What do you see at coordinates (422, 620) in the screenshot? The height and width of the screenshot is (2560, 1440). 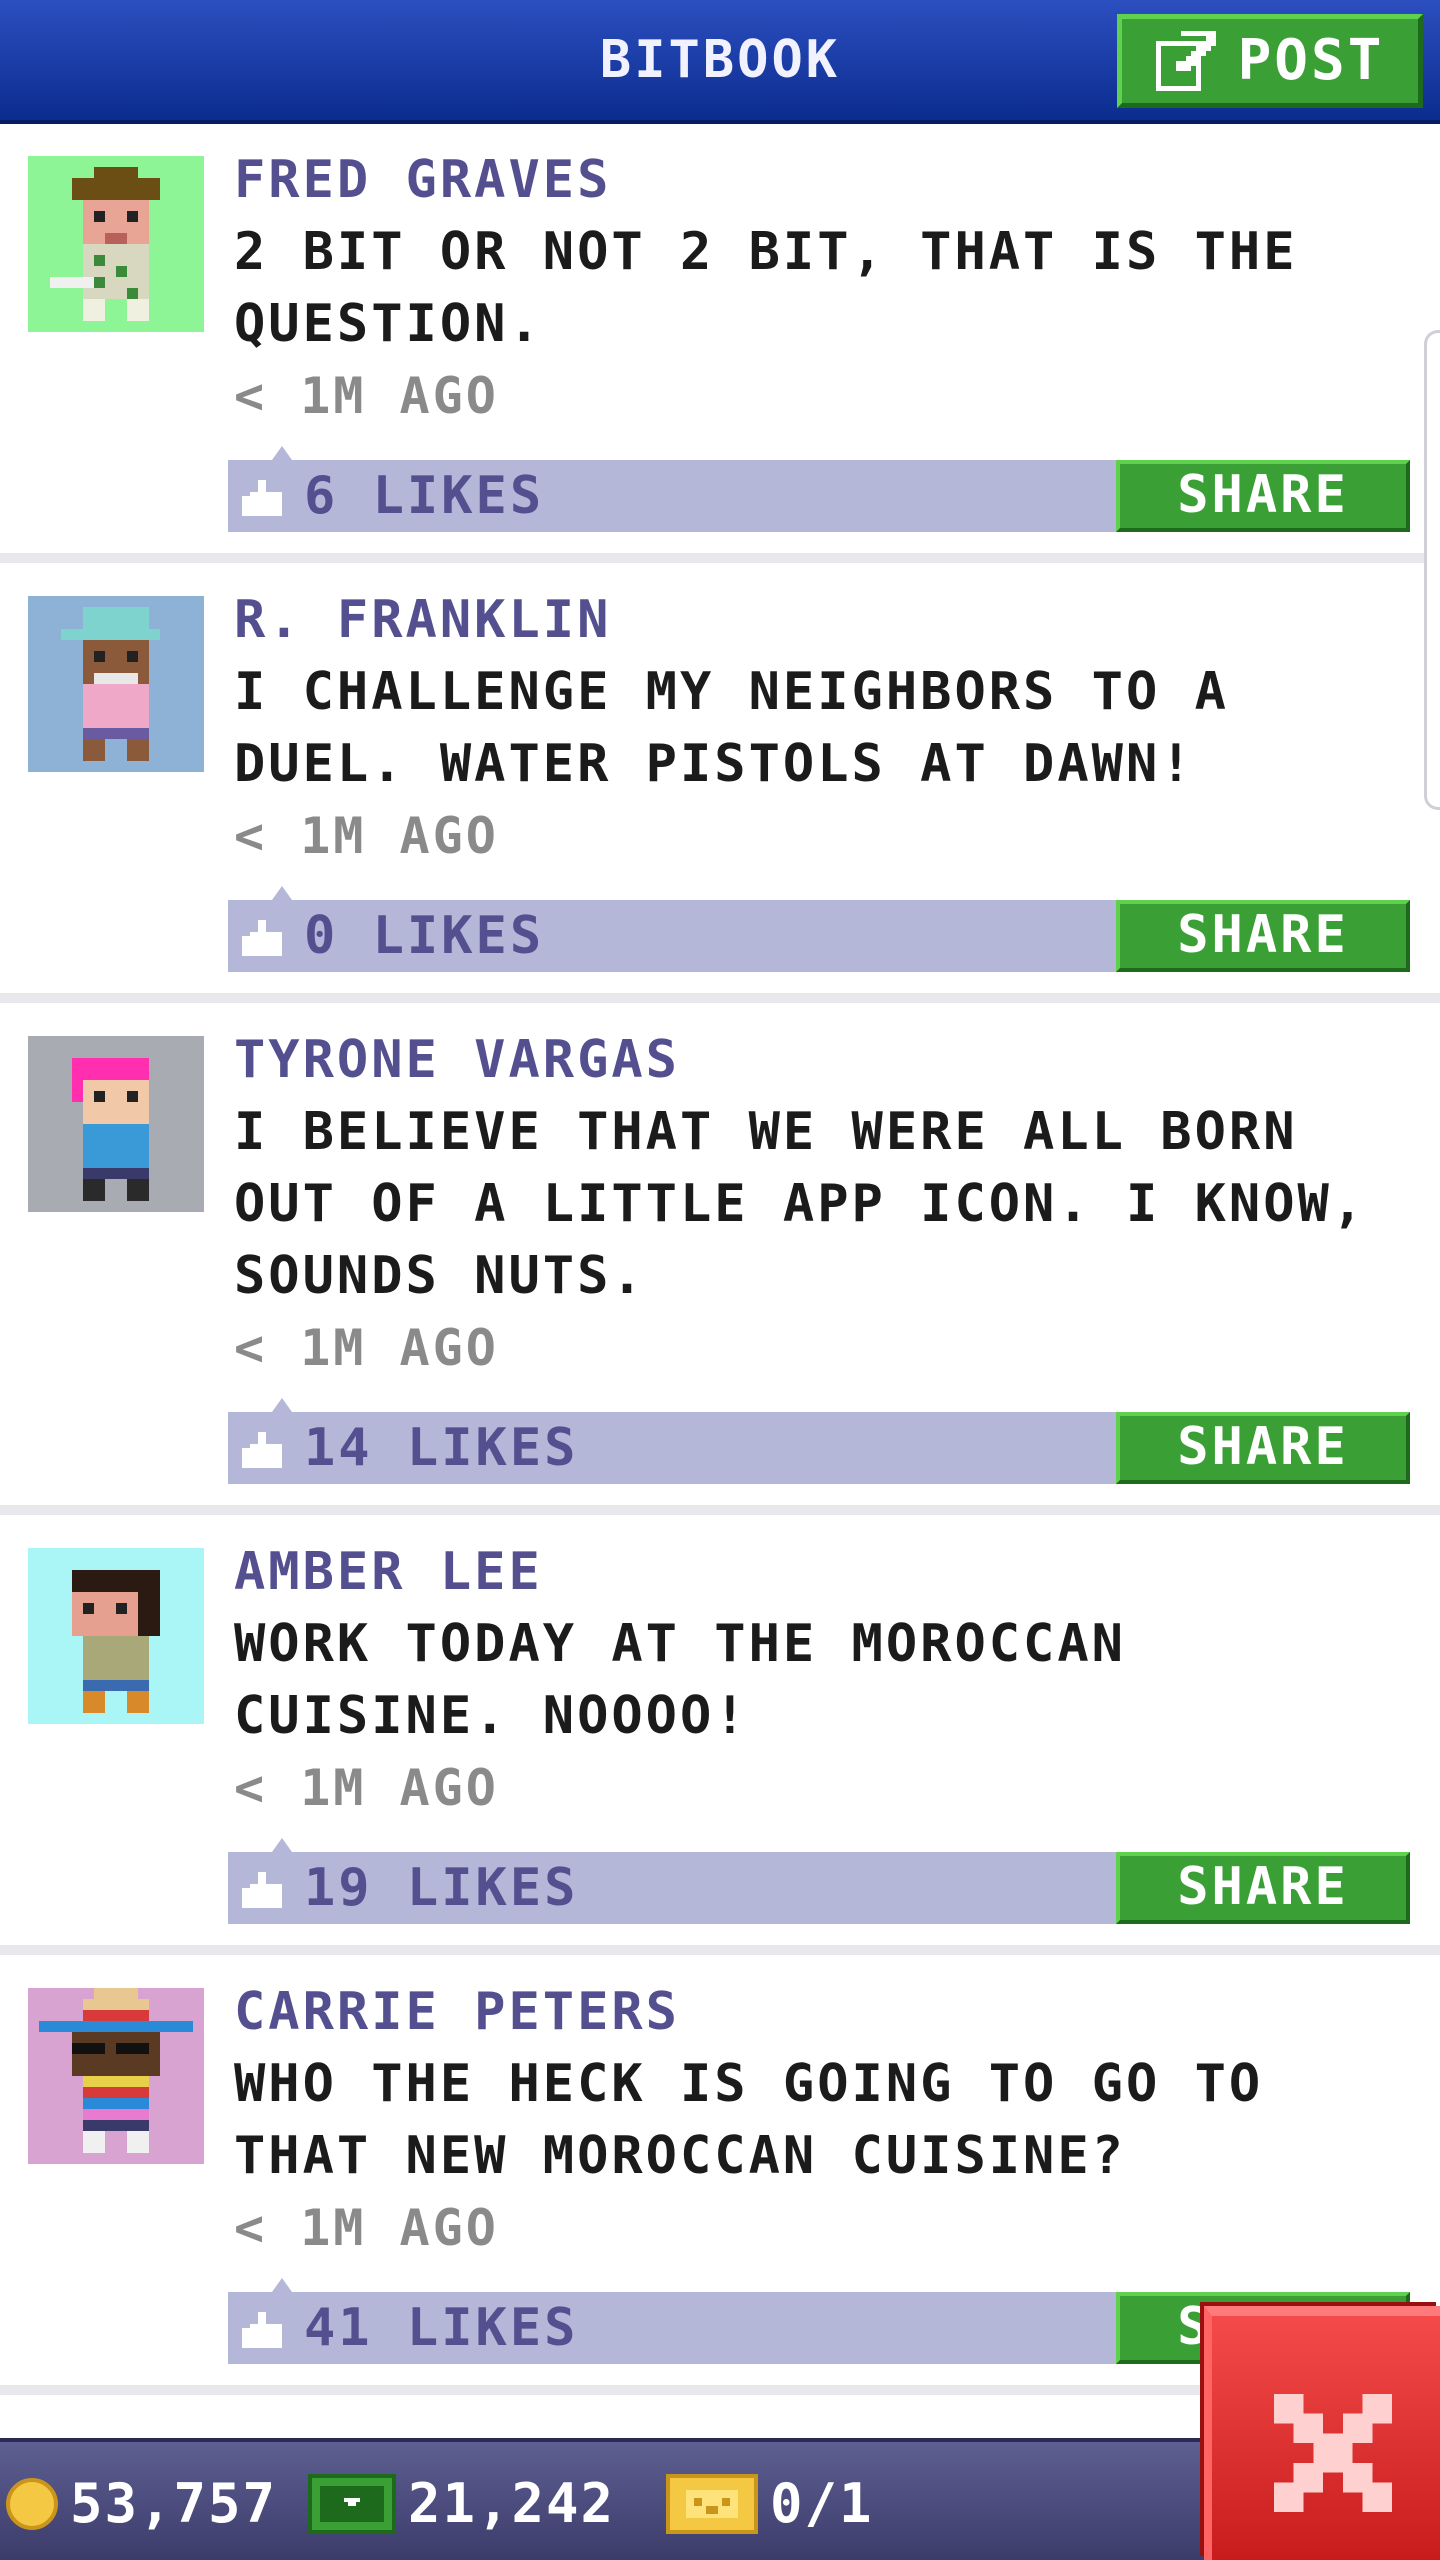 I see `post-author: R. FRANKLIN` at bounding box center [422, 620].